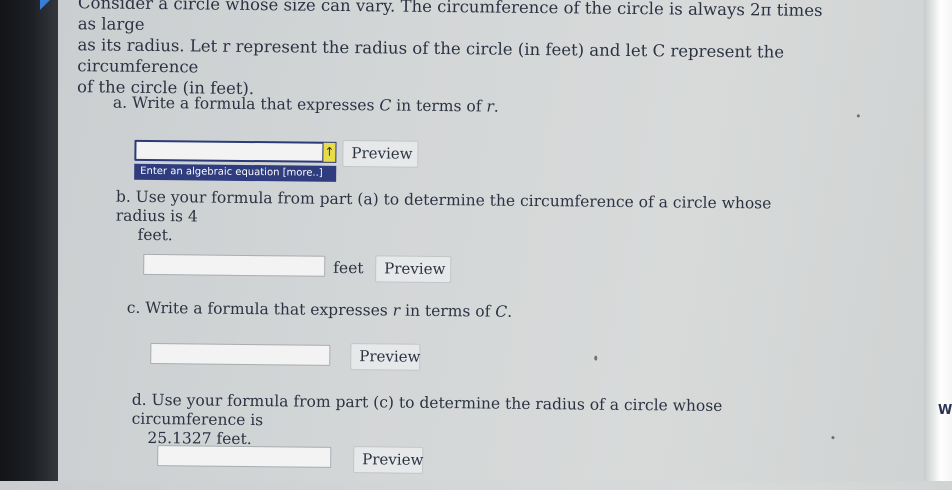 The width and height of the screenshot is (952, 490). Describe the element at coordinates (496, 106) in the screenshot. I see `part-a-suffix: .` at that location.